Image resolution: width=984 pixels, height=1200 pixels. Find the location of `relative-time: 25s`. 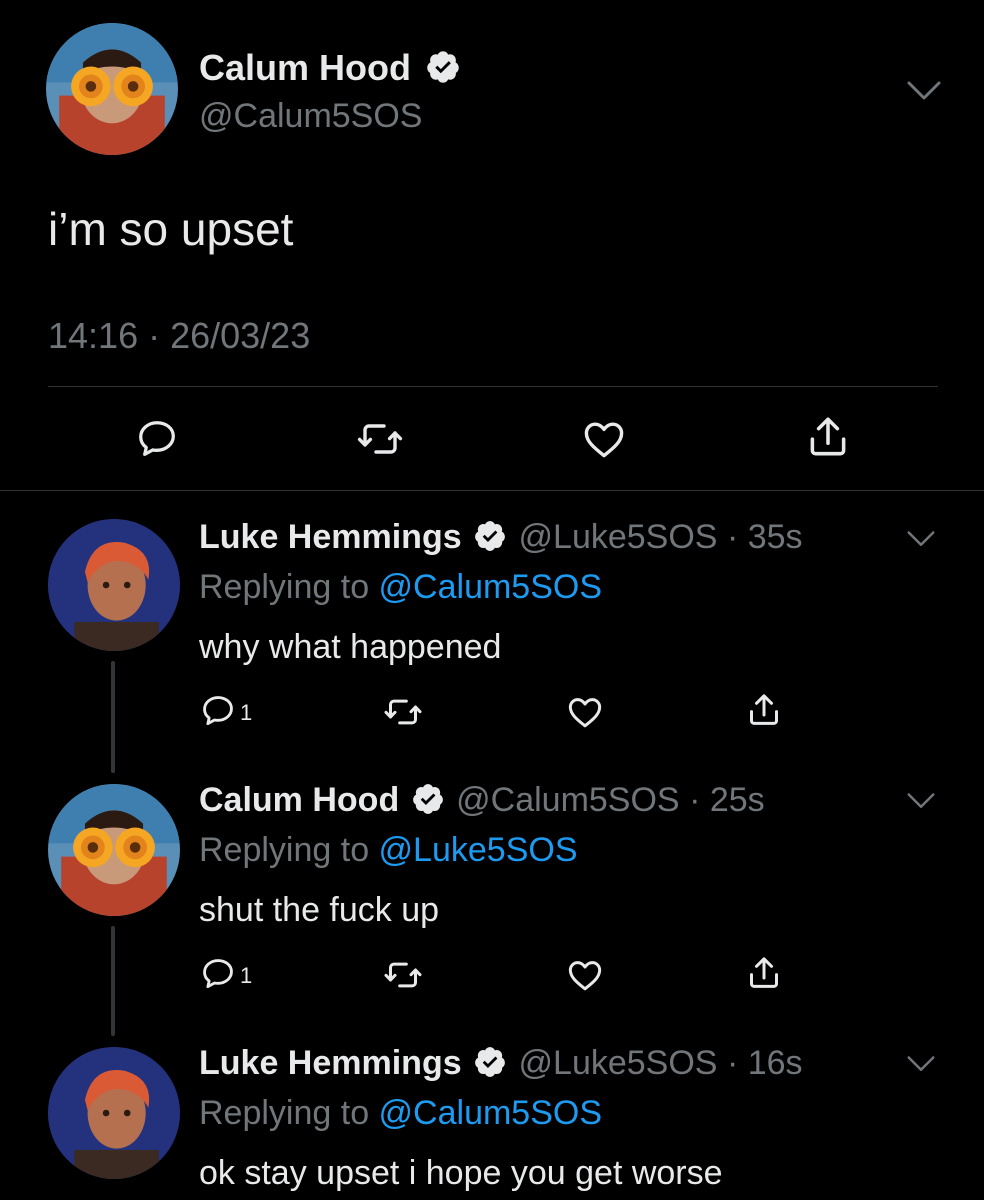

relative-time: 25s is located at coordinates (737, 800).